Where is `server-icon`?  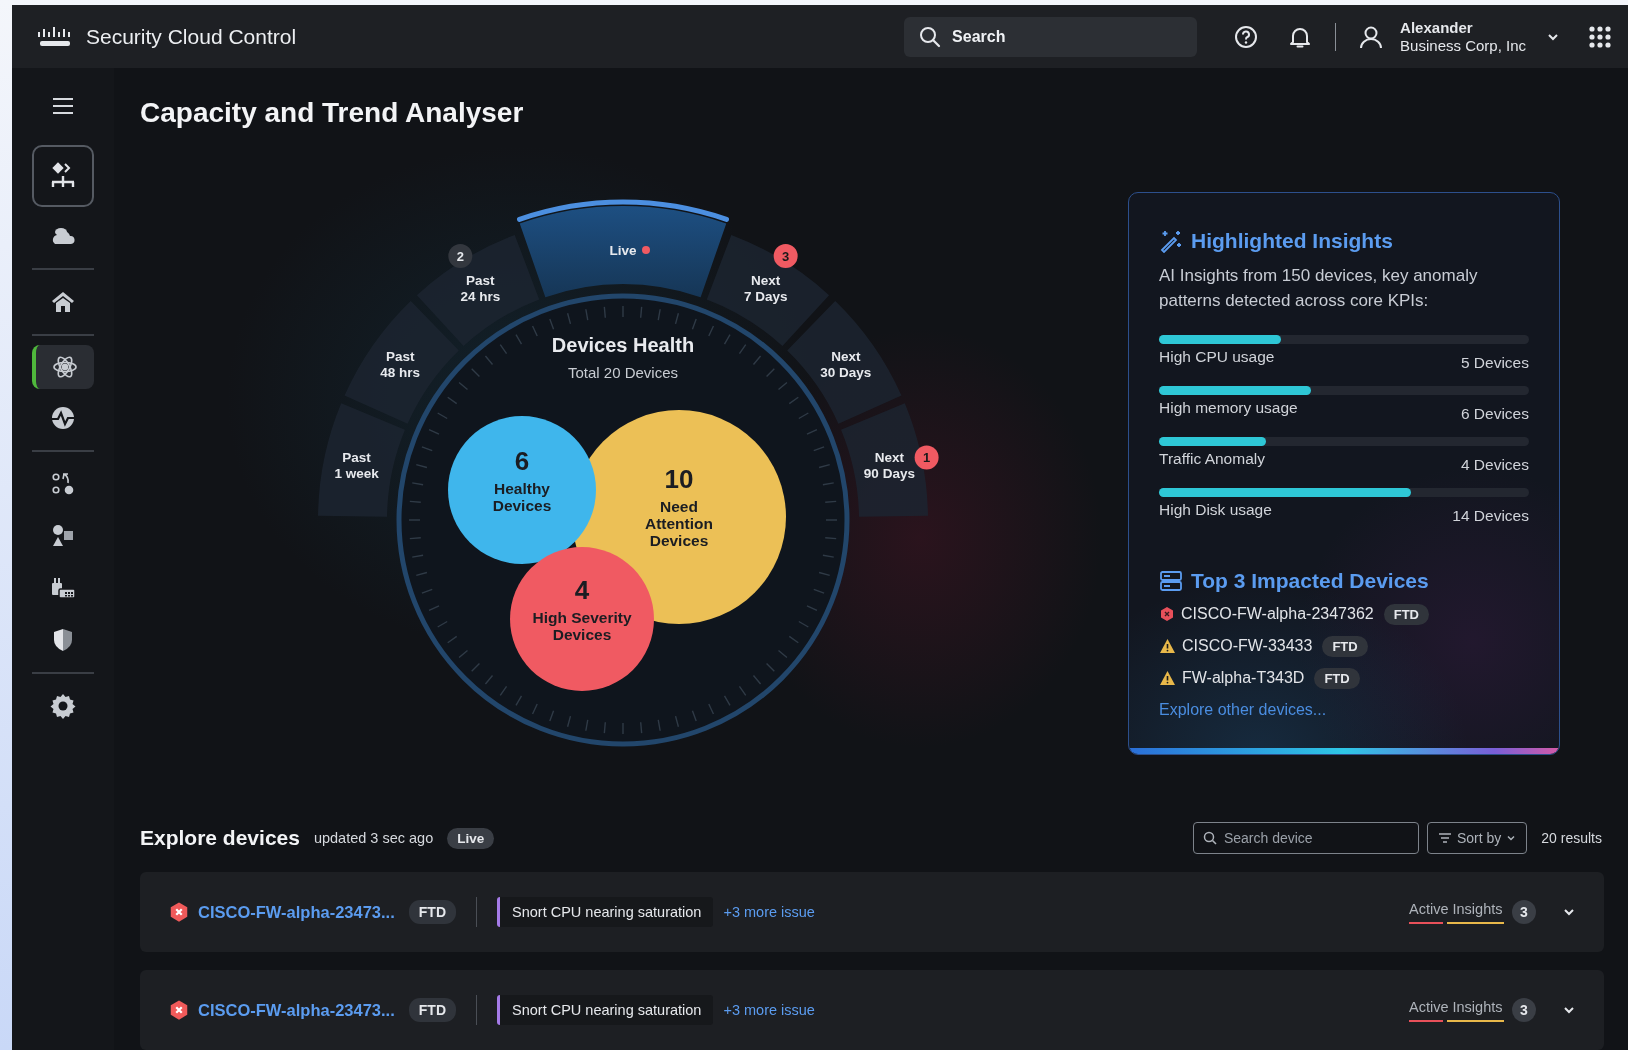
server-icon is located at coordinates (1171, 581).